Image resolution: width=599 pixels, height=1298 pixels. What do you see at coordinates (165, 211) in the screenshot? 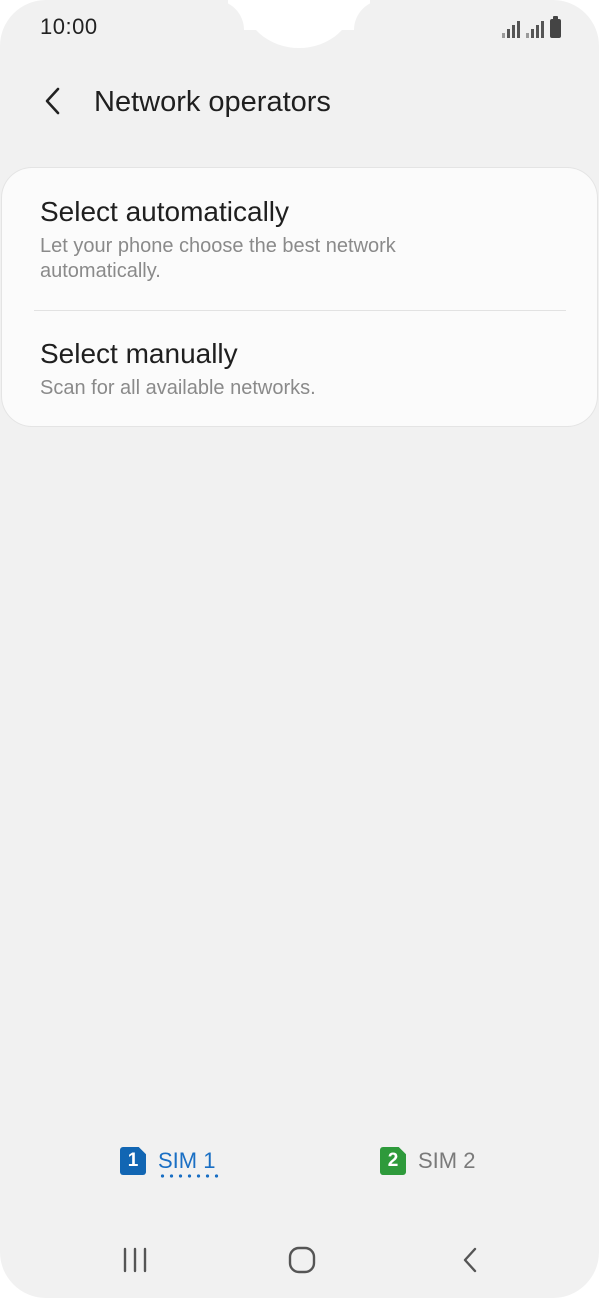
I see `option-title: Select automatically` at bounding box center [165, 211].